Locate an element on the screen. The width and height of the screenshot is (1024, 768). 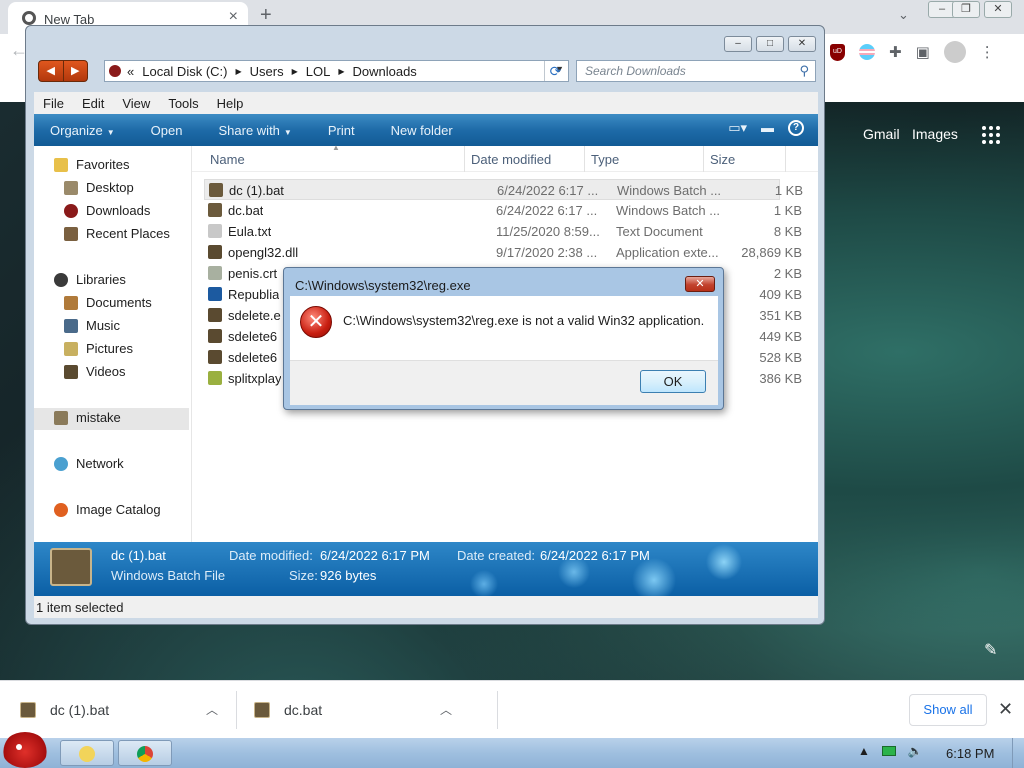
explorer-close-button: ✕ is located at coordinates (802, 44).